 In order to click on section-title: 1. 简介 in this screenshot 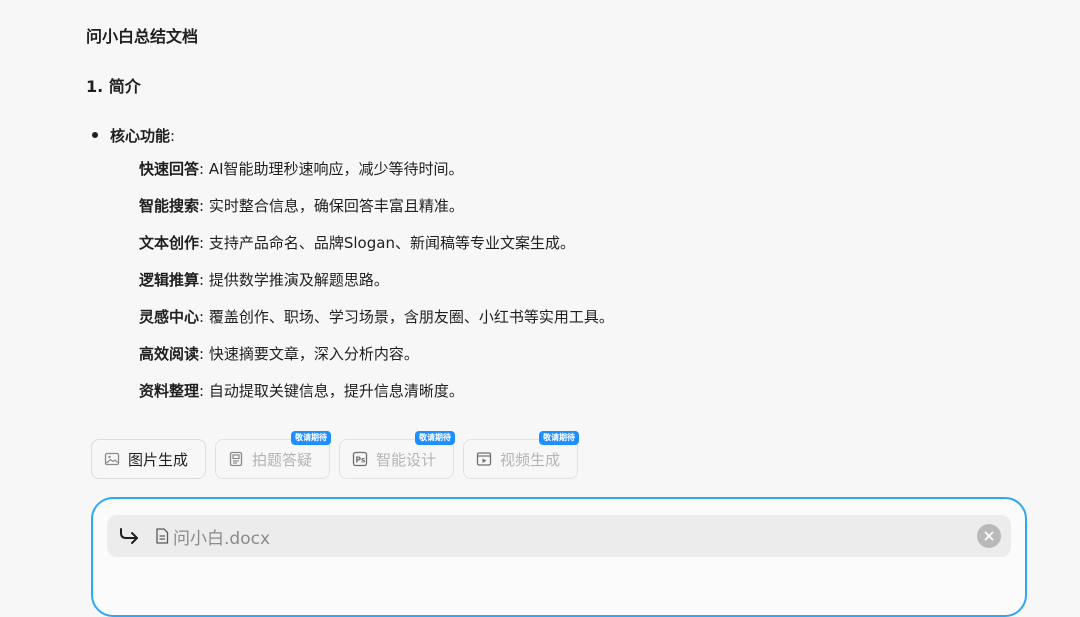, I will do `click(113, 86)`.